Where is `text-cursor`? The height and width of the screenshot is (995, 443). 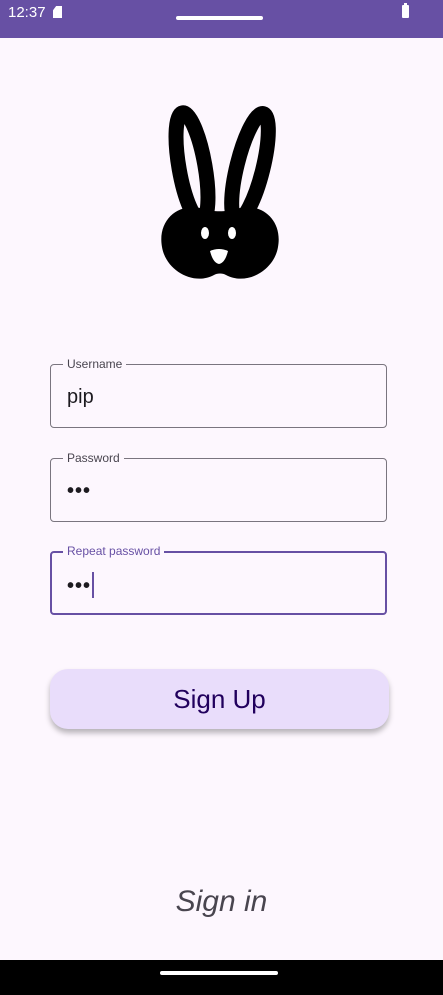 text-cursor is located at coordinates (93, 585).